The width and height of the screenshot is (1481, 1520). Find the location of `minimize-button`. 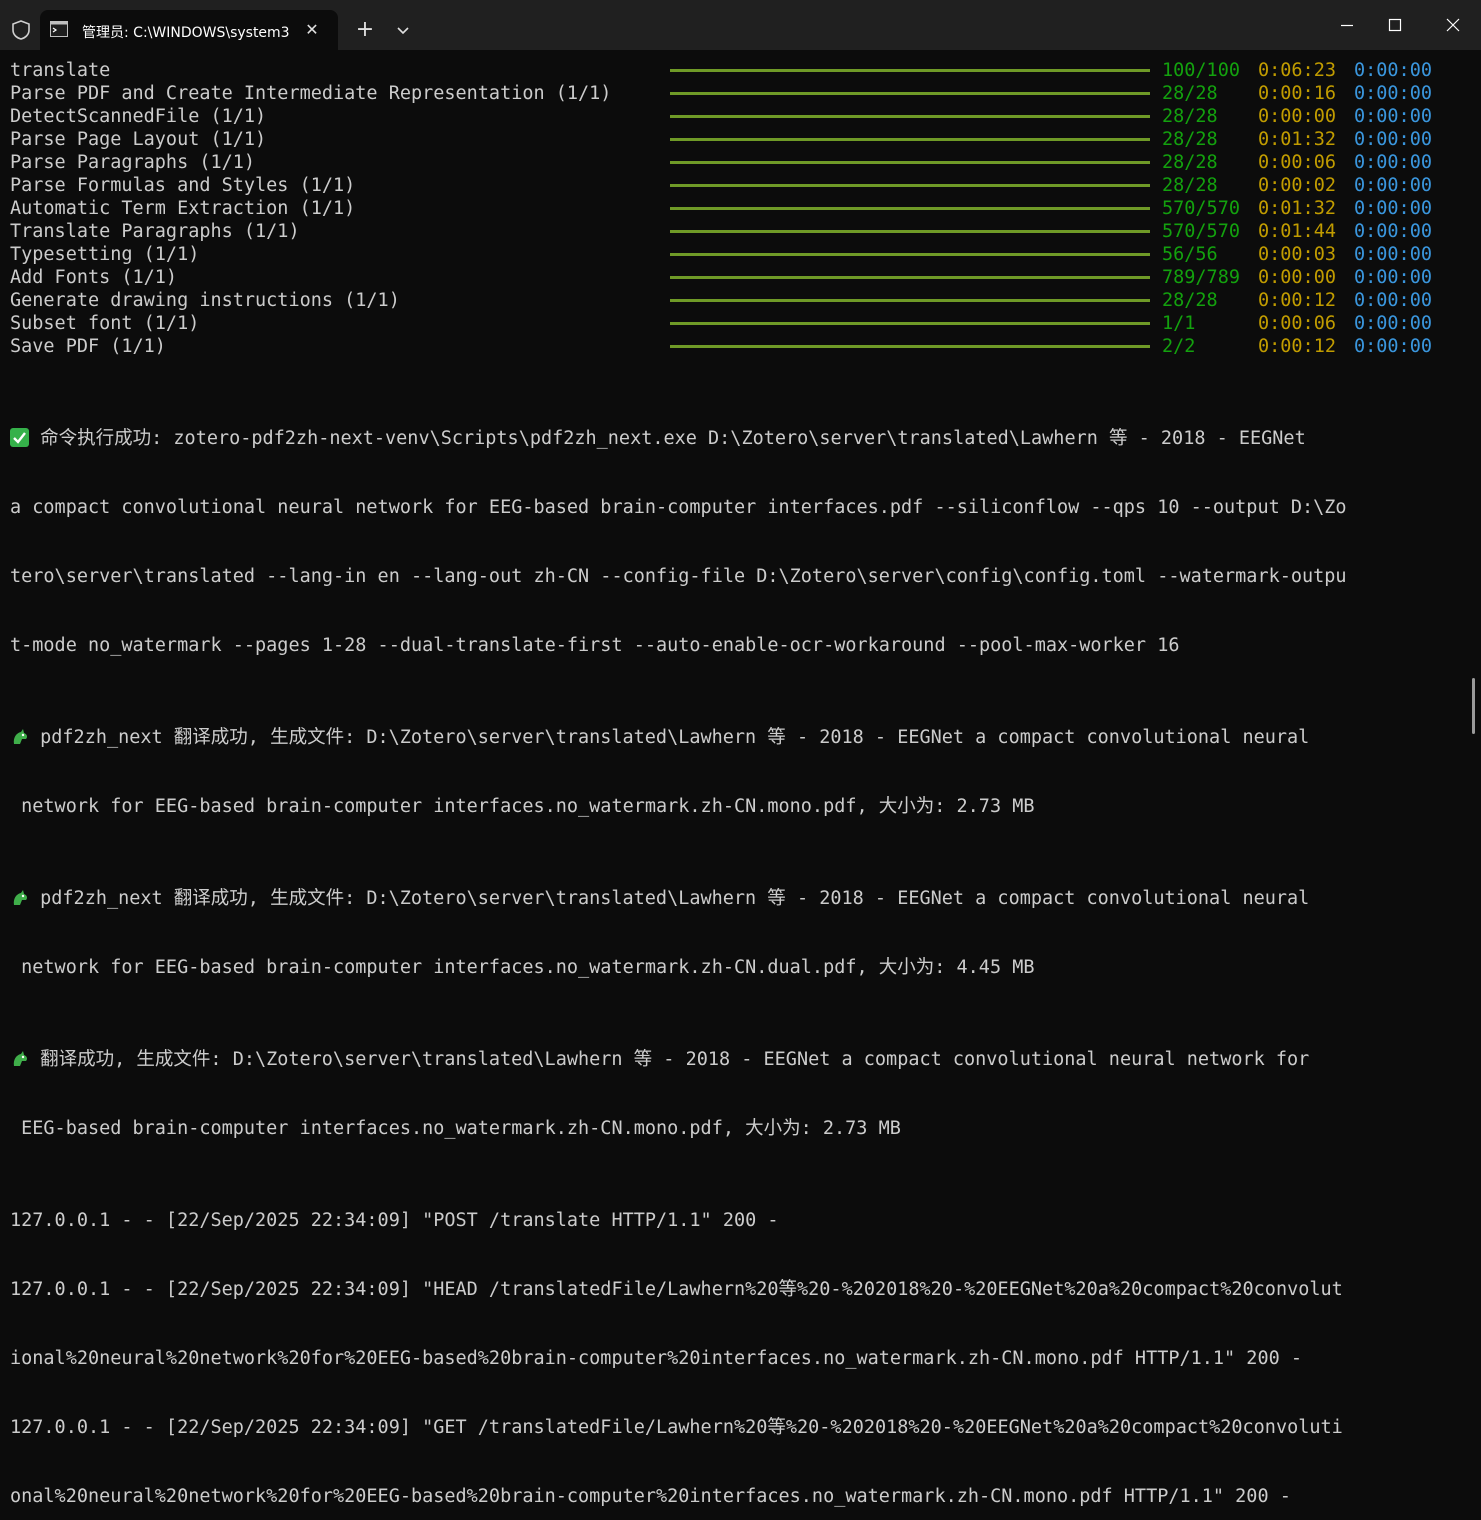

minimize-button is located at coordinates (1347, 25).